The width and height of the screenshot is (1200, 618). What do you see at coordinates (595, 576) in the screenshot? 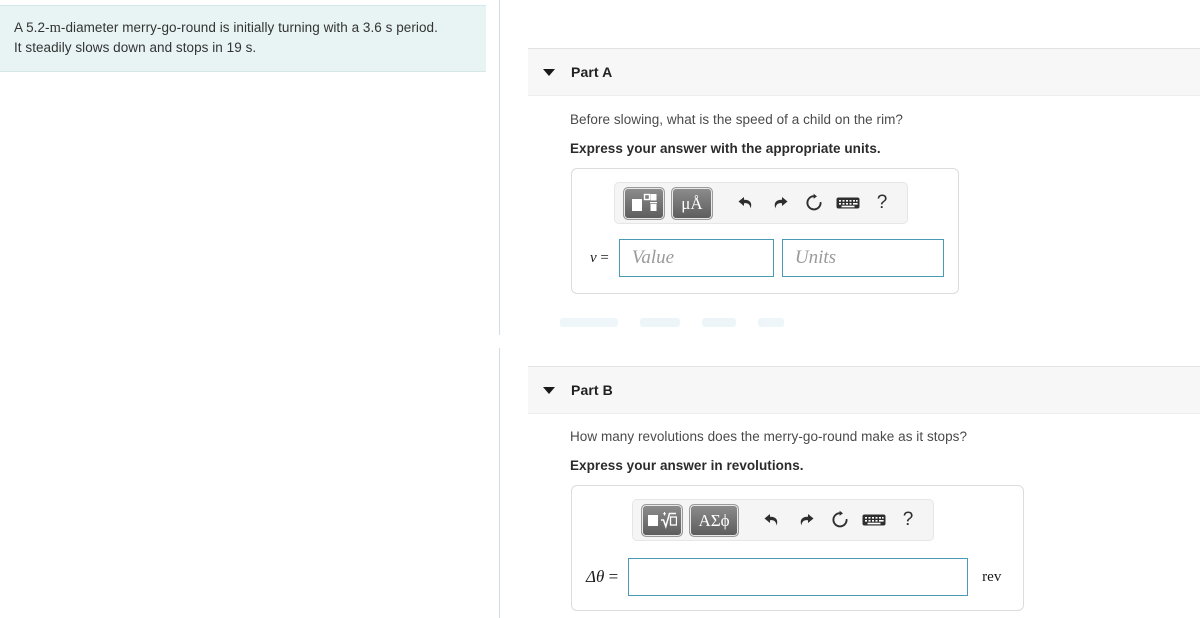
I see `part-b-variable-symbol: Δθ` at bounding box center [595, 576].